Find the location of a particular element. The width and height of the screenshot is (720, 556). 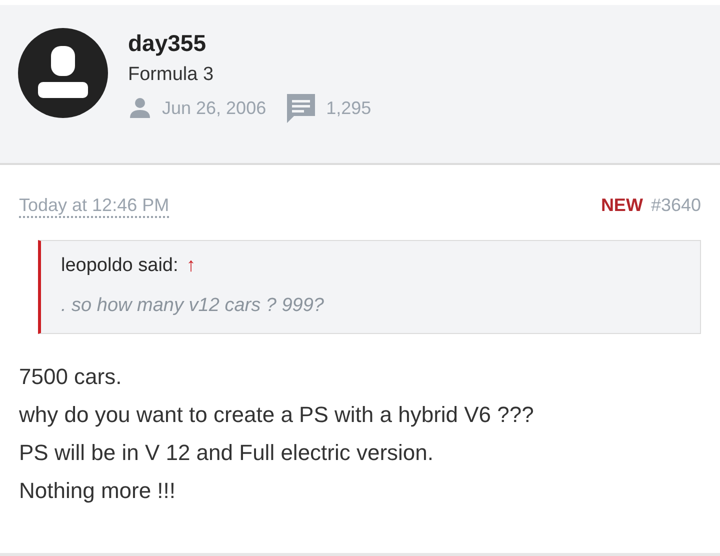

user-title: Formula 3 is located at coordinates (171, 75).